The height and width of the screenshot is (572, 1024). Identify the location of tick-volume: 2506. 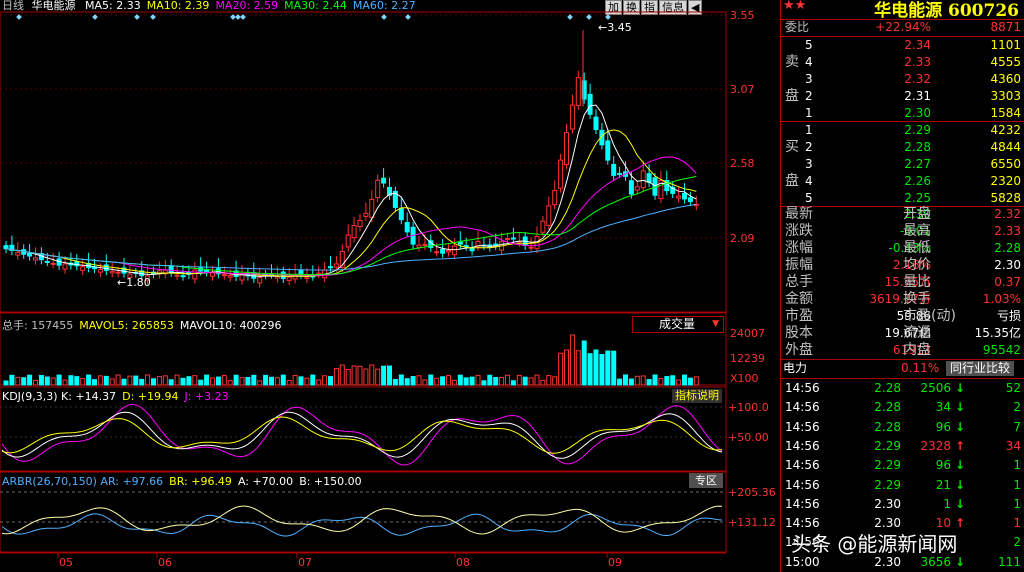
(935, 388).